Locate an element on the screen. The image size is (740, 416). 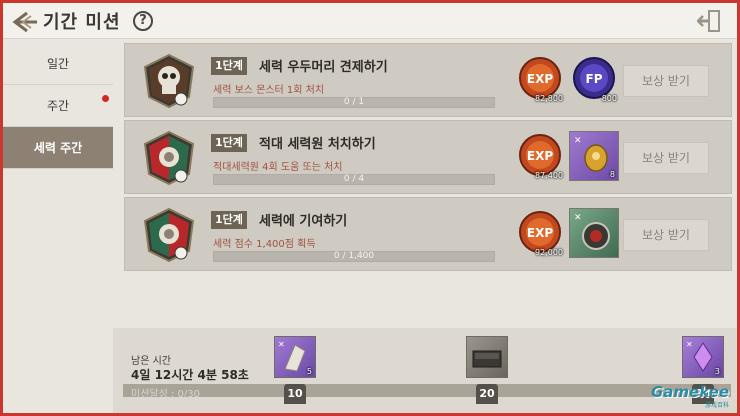
exp-reward: EXP 92,000 is located at coordinates (540, 233).